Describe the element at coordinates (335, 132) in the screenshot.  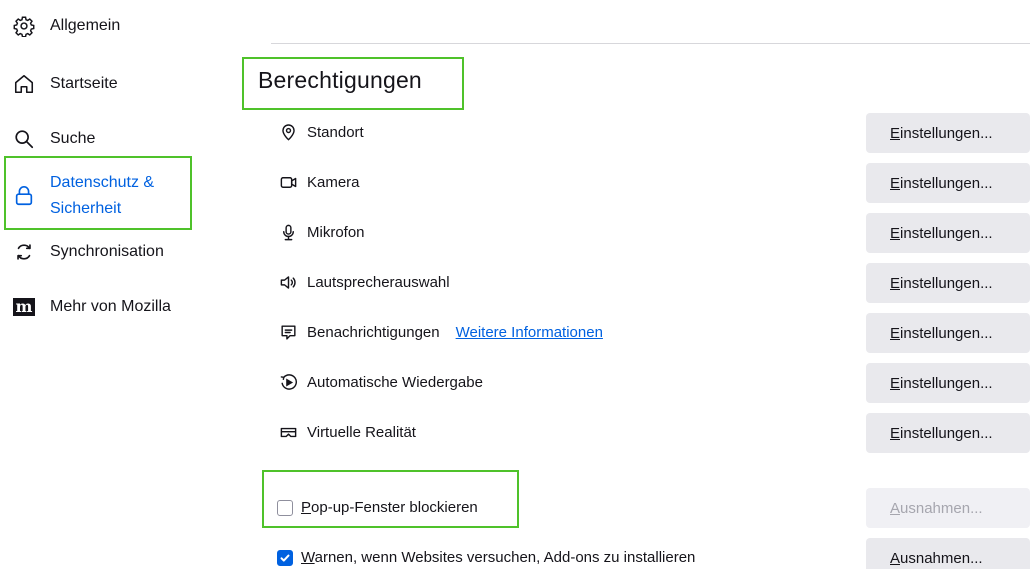
I see `permission-label: Standort` at that location.